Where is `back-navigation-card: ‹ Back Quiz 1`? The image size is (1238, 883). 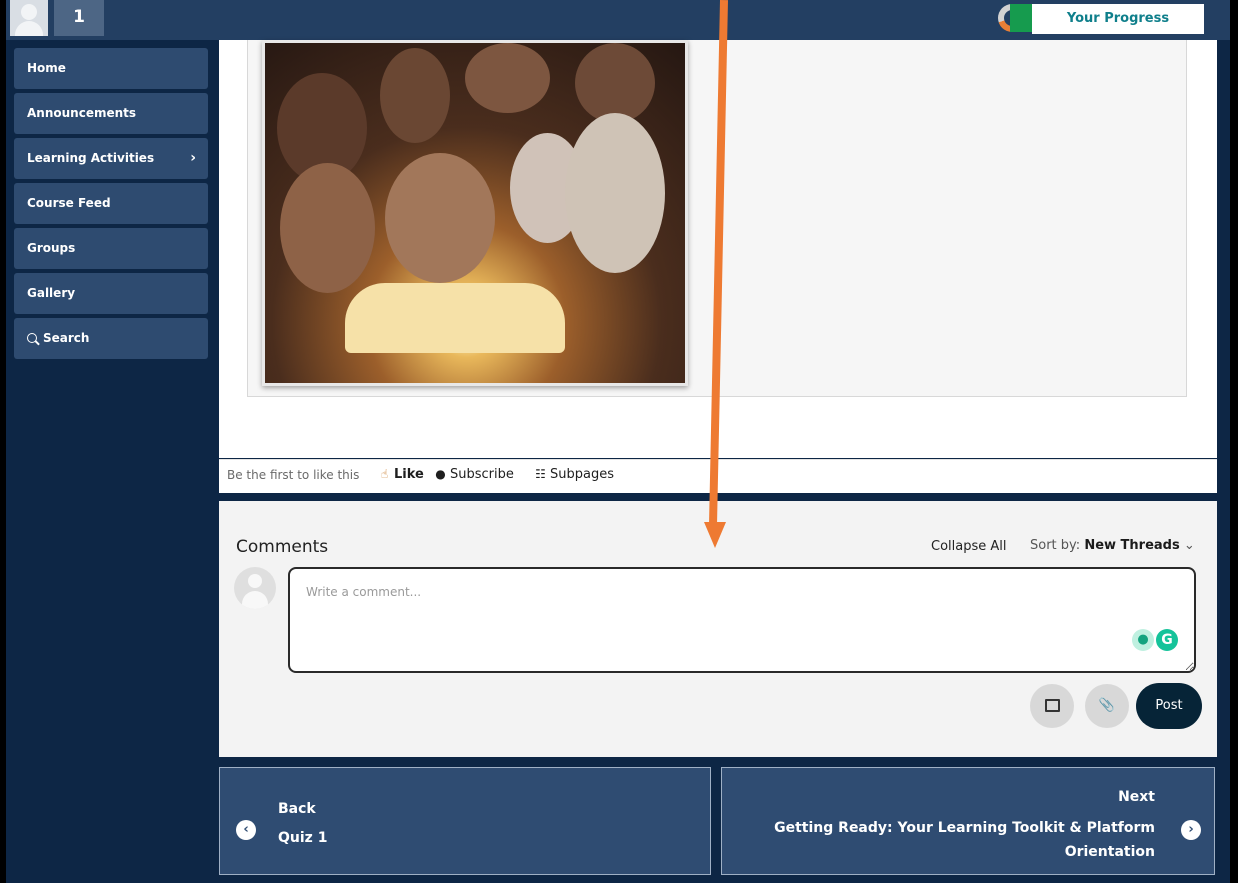
back-navigation-card: ‹ Back Quiz 1 is located at coordinates (465, 821).